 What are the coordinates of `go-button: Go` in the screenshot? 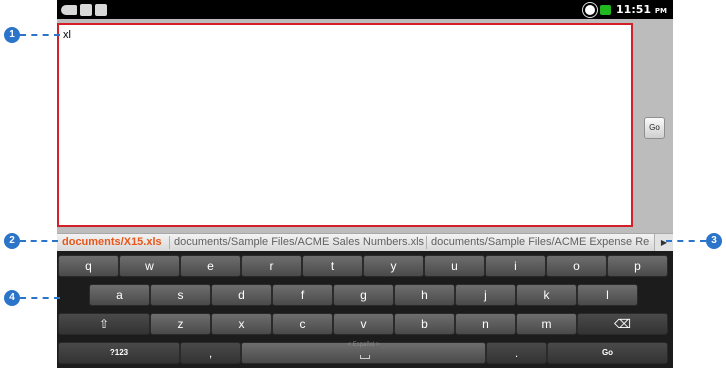 It's located at (654, 128).